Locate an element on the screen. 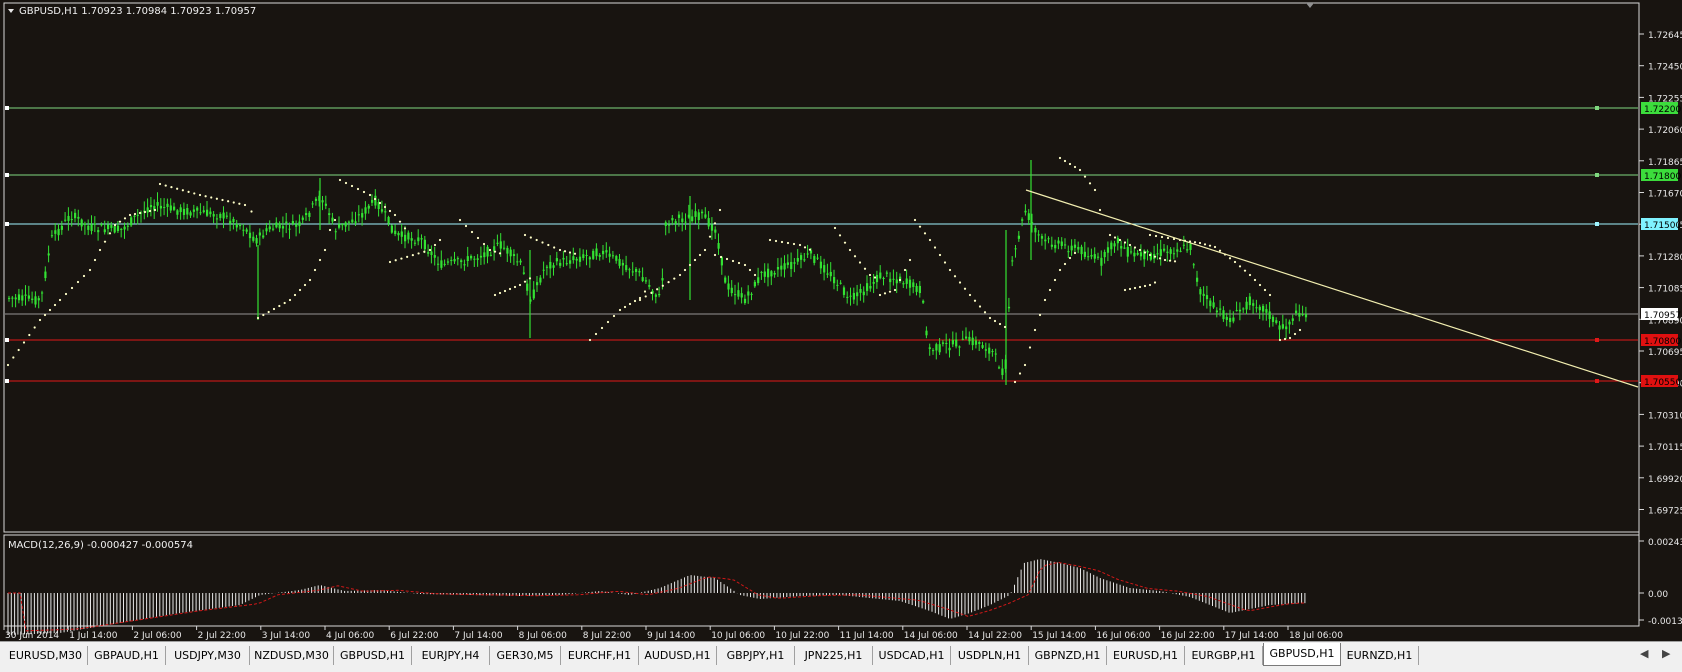 This screenshot has width=1682, height=672. tab-eurusd-h1: EURUSD,H1 is located at coordinates (1146, 655).